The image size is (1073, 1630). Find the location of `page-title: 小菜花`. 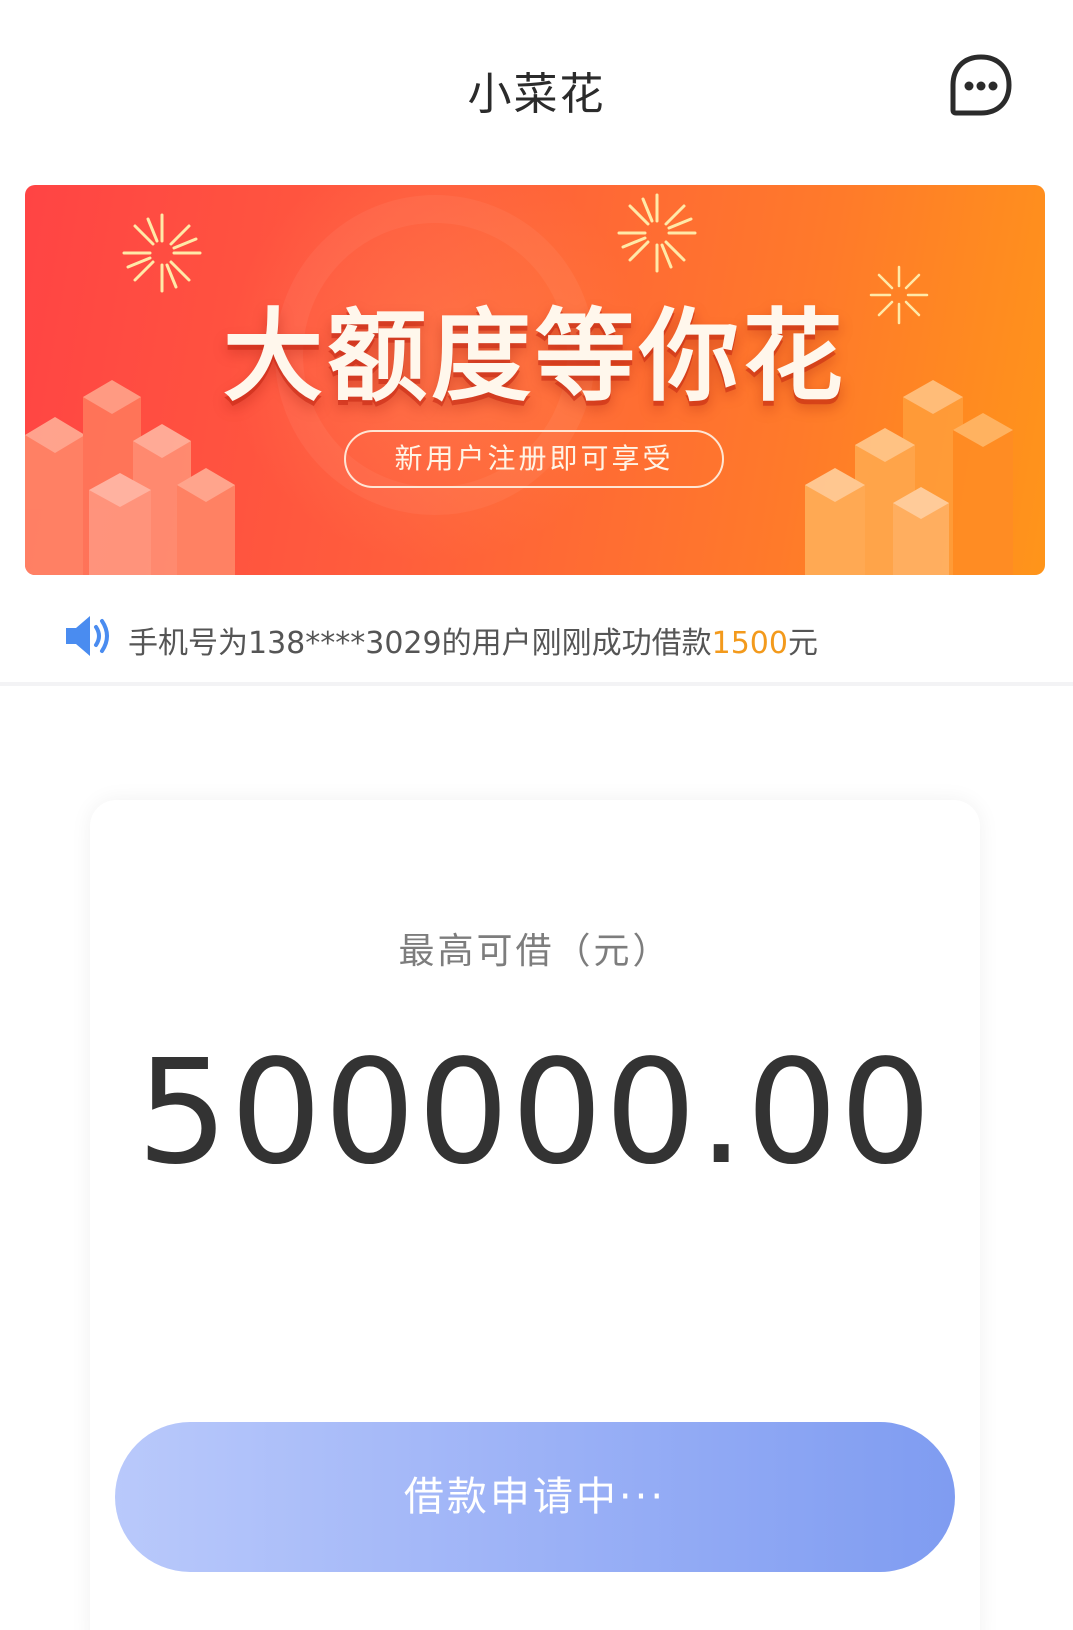

page-title: 小菜花 is located at coordinates (536, 94).